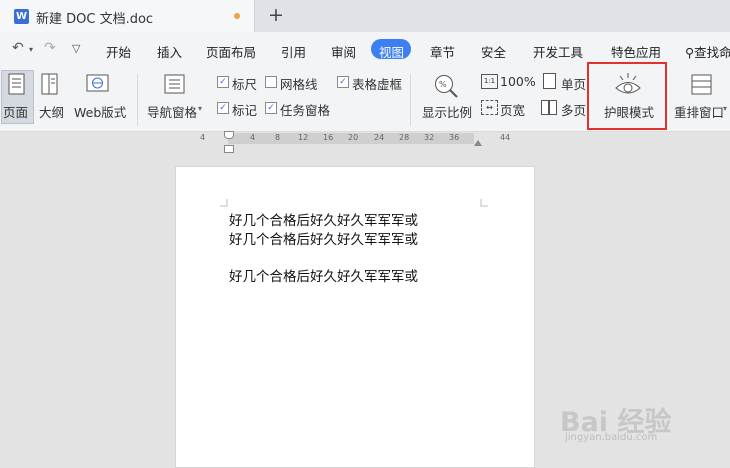 This screenshot has width=730, height=468. Describe the element at coordinates (16, 84) in the screenshot. I see `page-view-icon` at that location.